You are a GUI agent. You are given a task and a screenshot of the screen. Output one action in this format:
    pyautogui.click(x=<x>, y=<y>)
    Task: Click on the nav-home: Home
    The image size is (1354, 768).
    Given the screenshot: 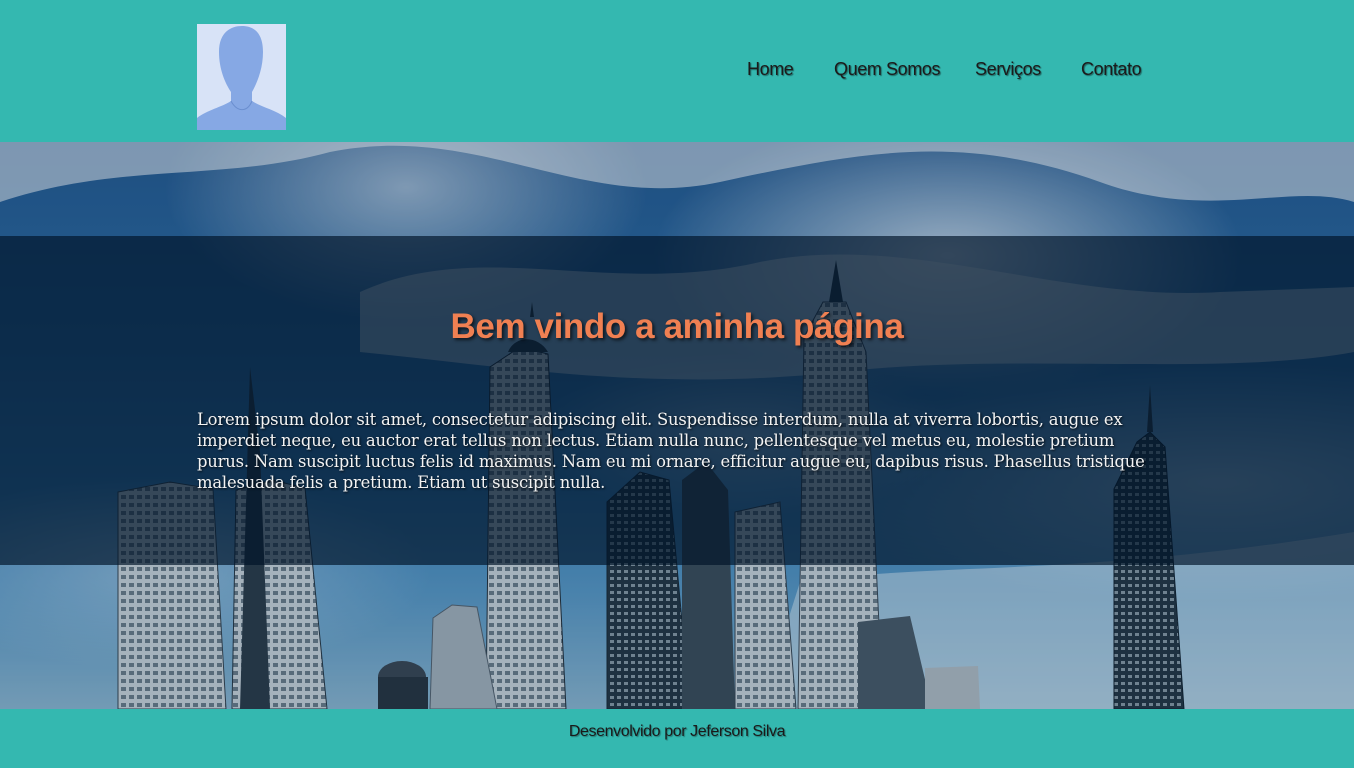 What is the action you would take?
    pyautogui.click(x=770, y=69)
    